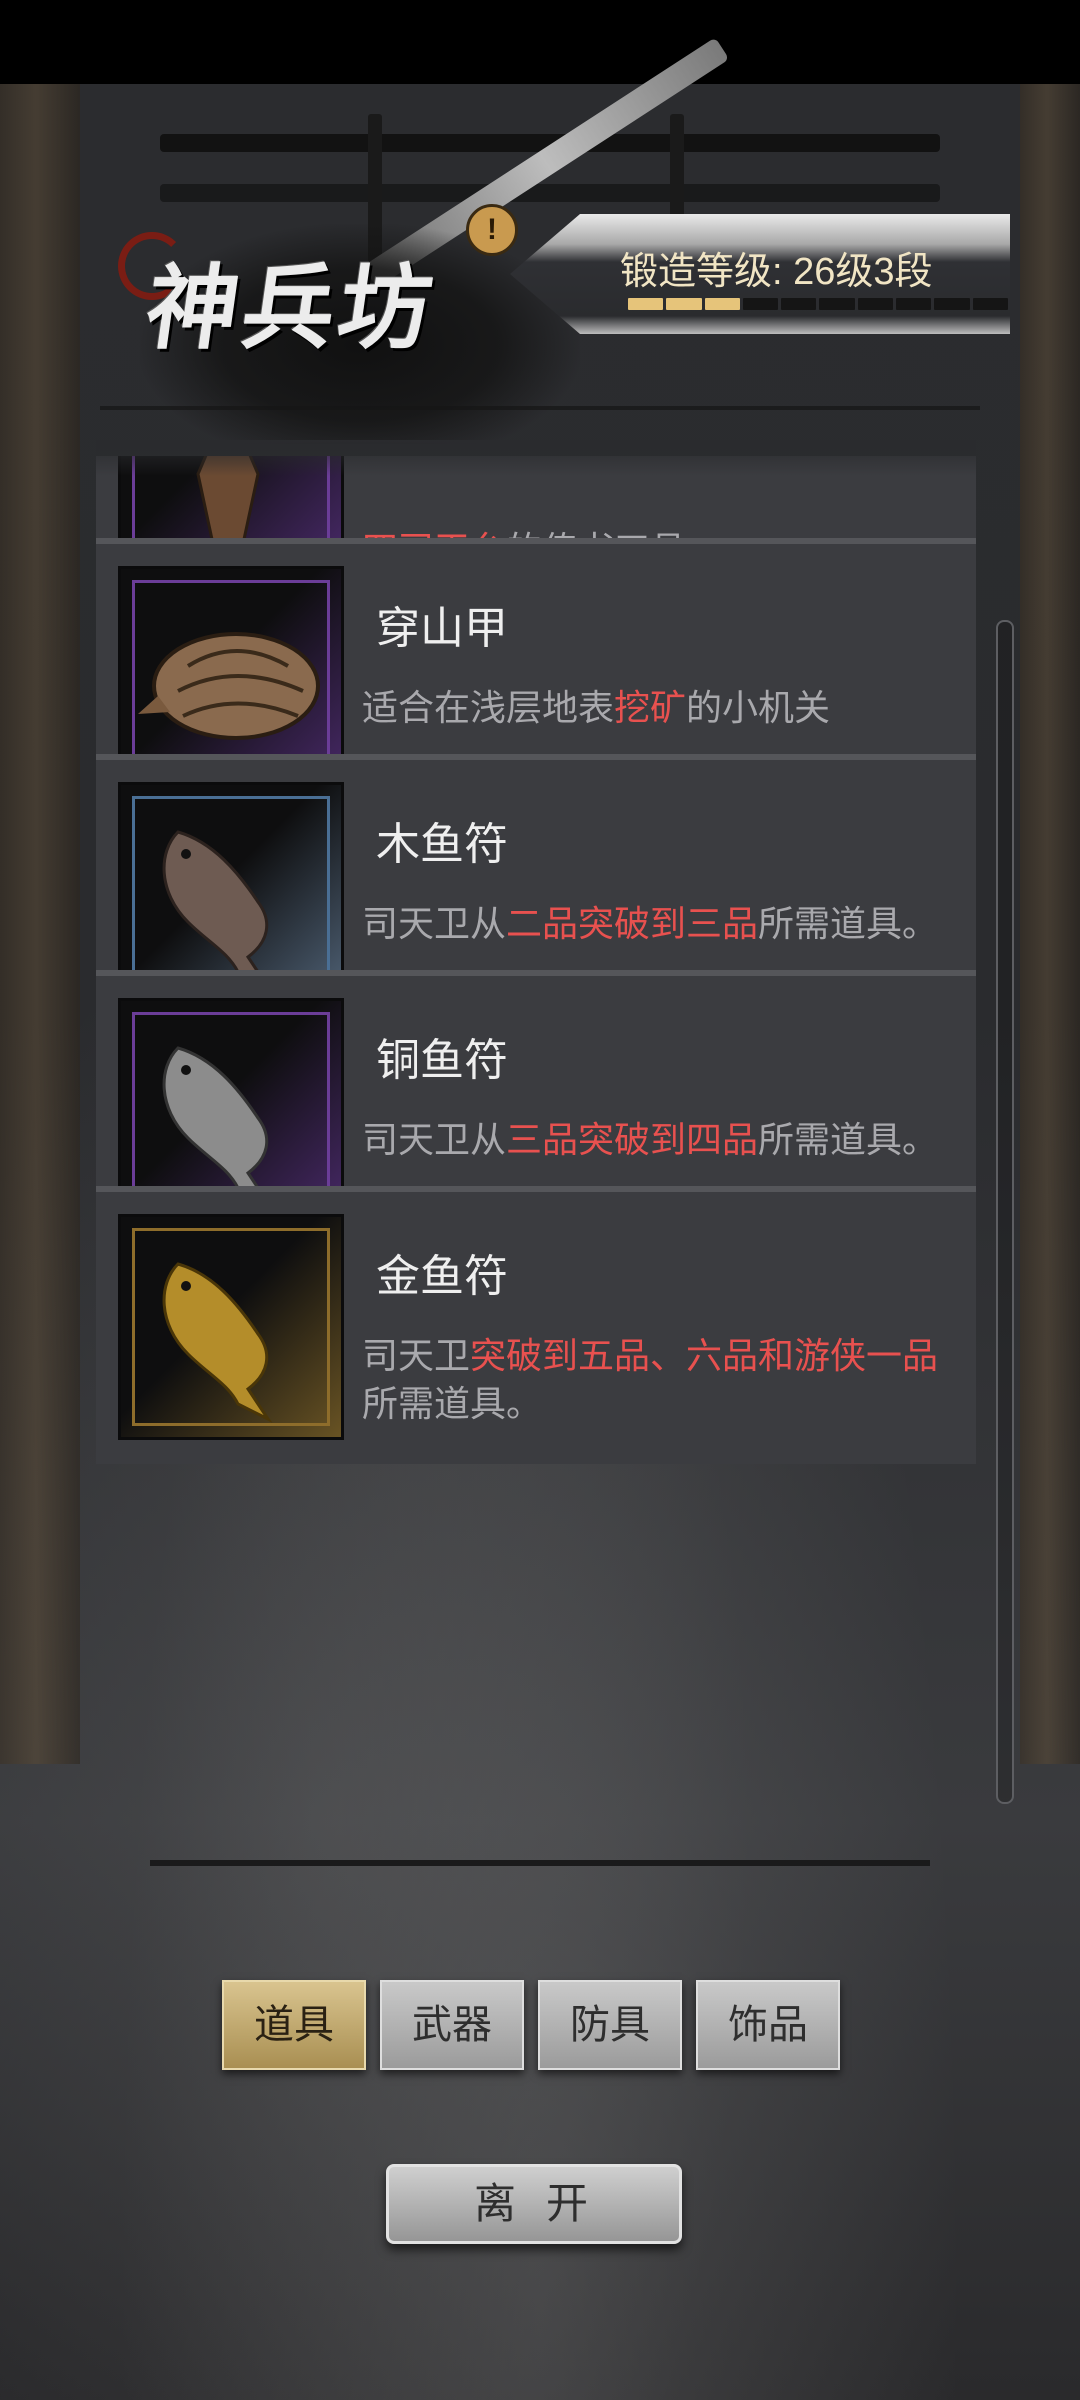 The image size is (1080, 2400). What do you see at coordinates (40, 924) in the screenshot?
I see `left-pillar` at bounding box center [40, 924].